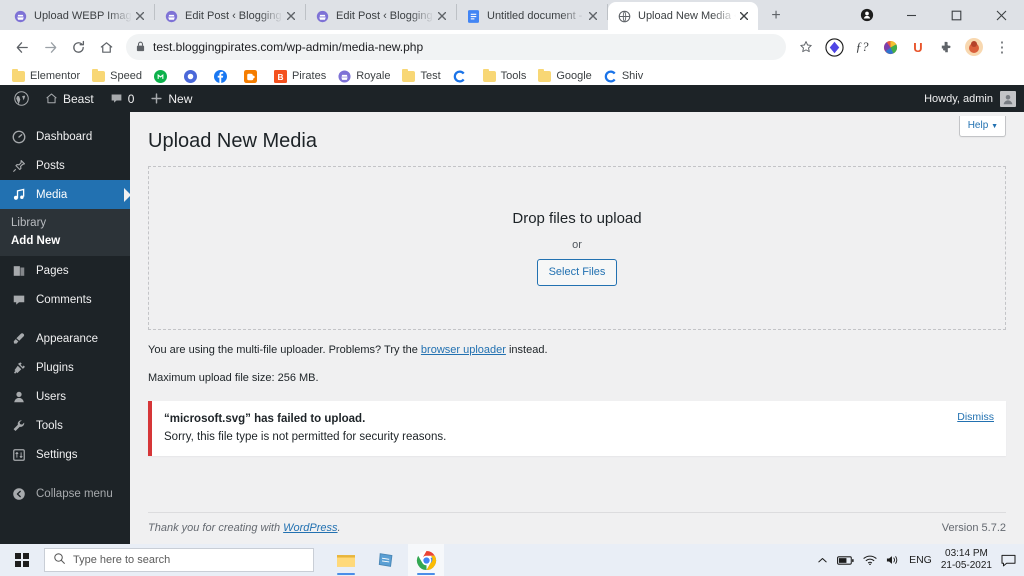  Describe the element at coordinates (1002, 47) in the screenshot. I see `chrome-menu-button: ⋮` at that location.